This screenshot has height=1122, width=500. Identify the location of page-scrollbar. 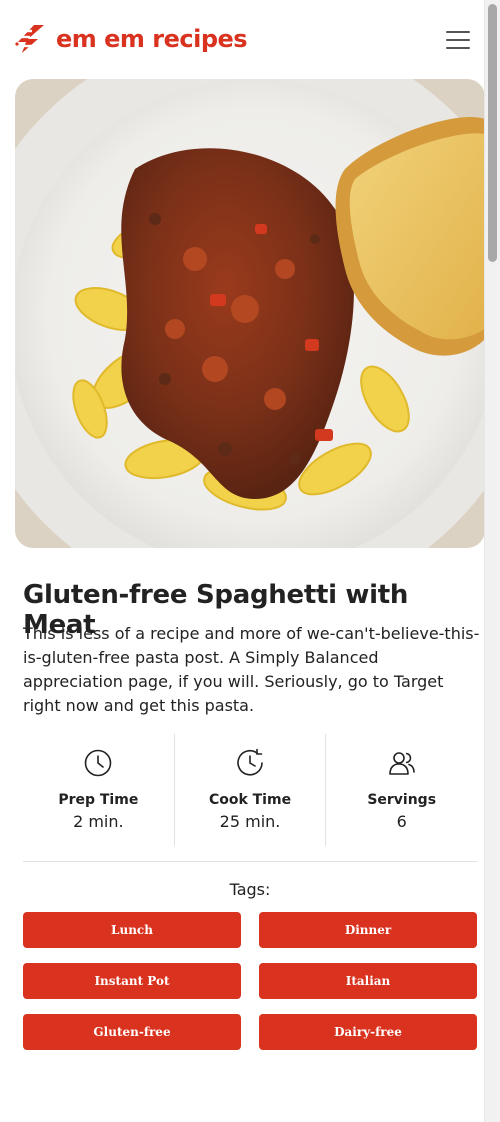
(492, 561).